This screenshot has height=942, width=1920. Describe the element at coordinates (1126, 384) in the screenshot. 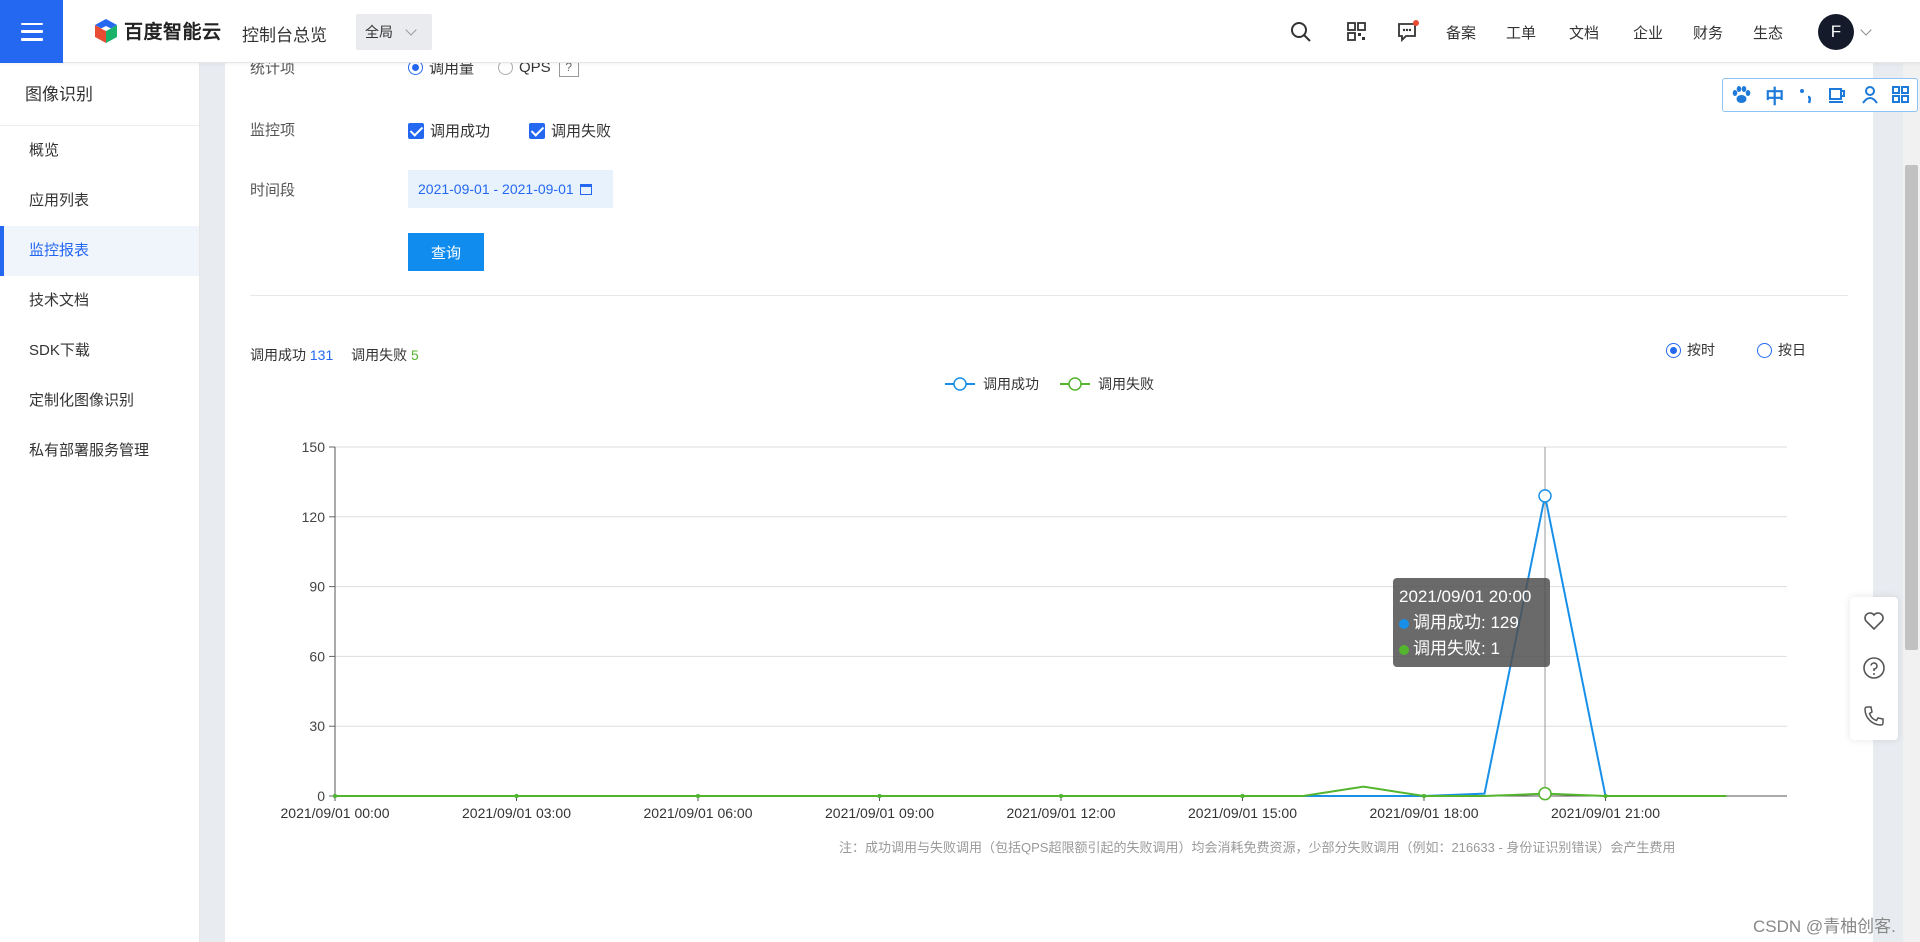

I see `legend-label: 调用失败` at that location.